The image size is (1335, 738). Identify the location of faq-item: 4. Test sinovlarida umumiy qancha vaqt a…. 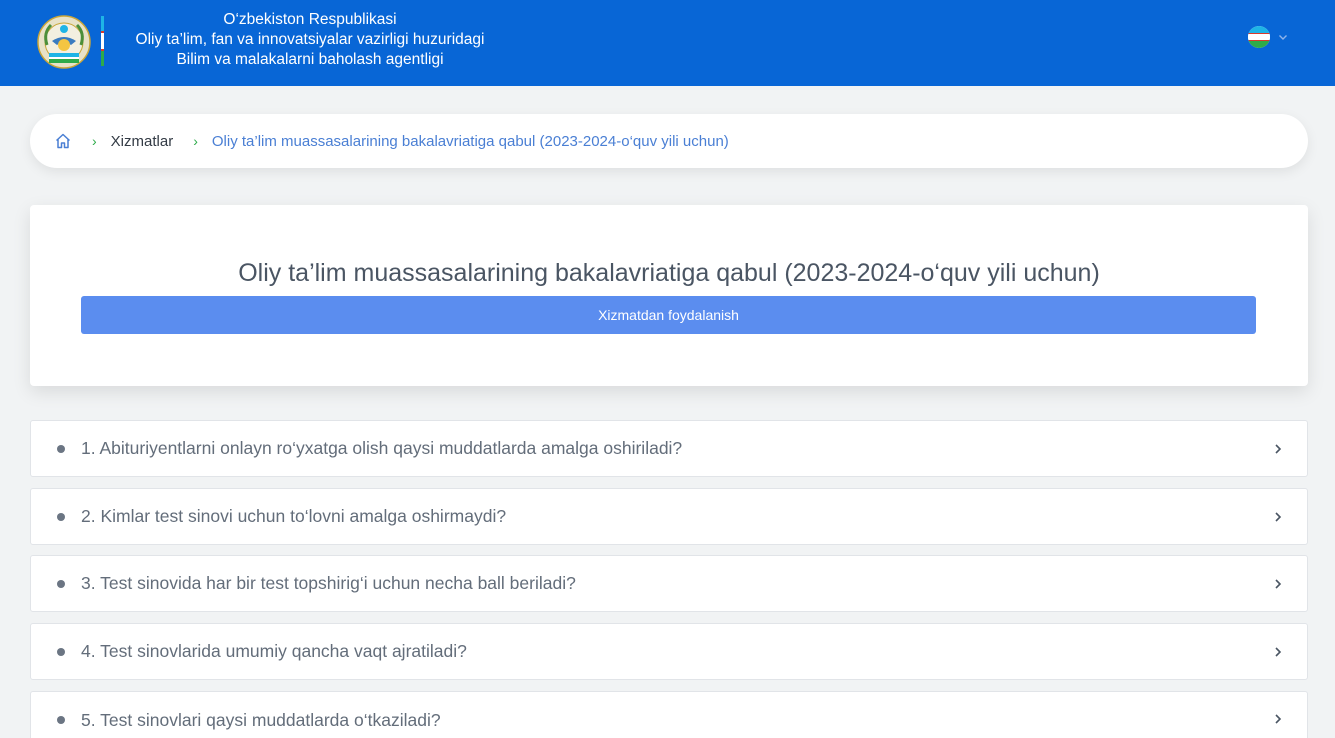
(669, 651).